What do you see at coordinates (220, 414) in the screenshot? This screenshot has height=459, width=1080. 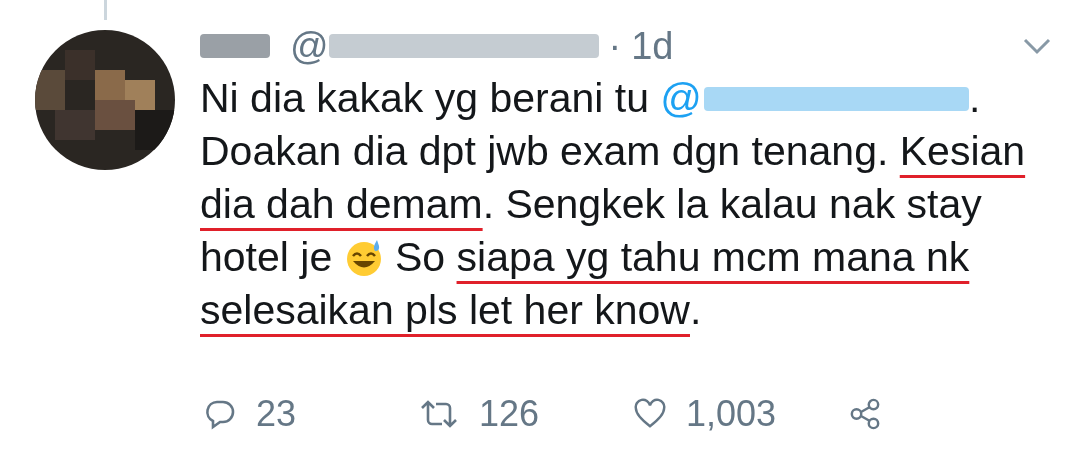 I see `reply-icon` at bounding box center [220, 414].